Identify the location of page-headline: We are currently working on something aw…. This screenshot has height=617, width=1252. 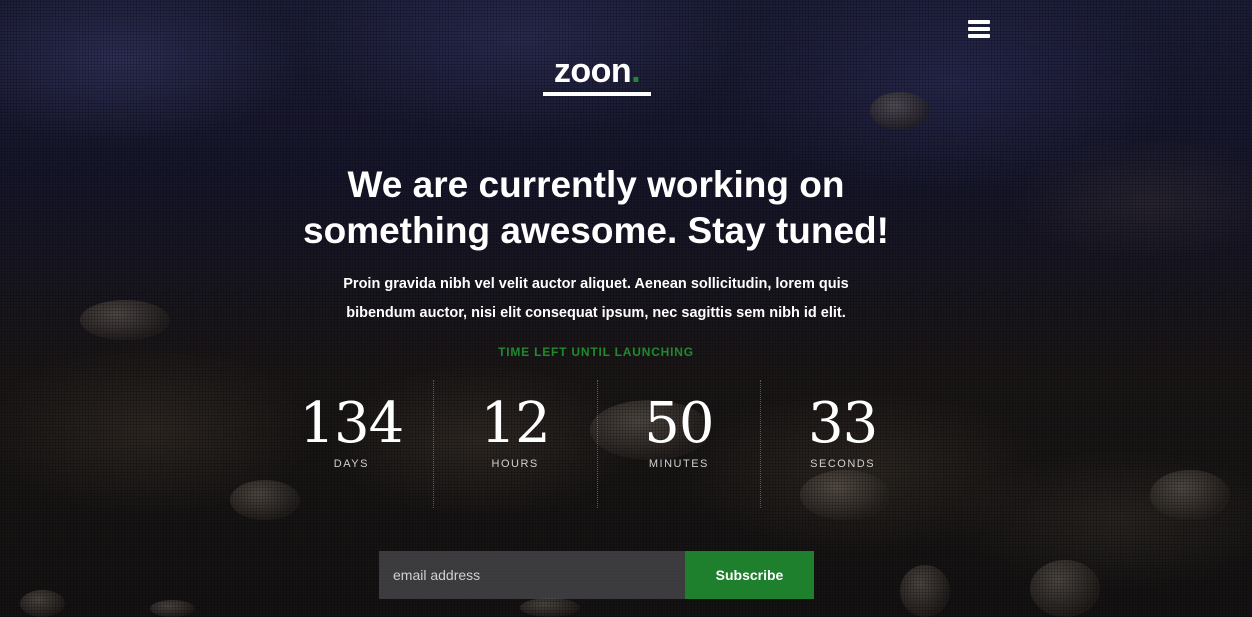
(596, 208).